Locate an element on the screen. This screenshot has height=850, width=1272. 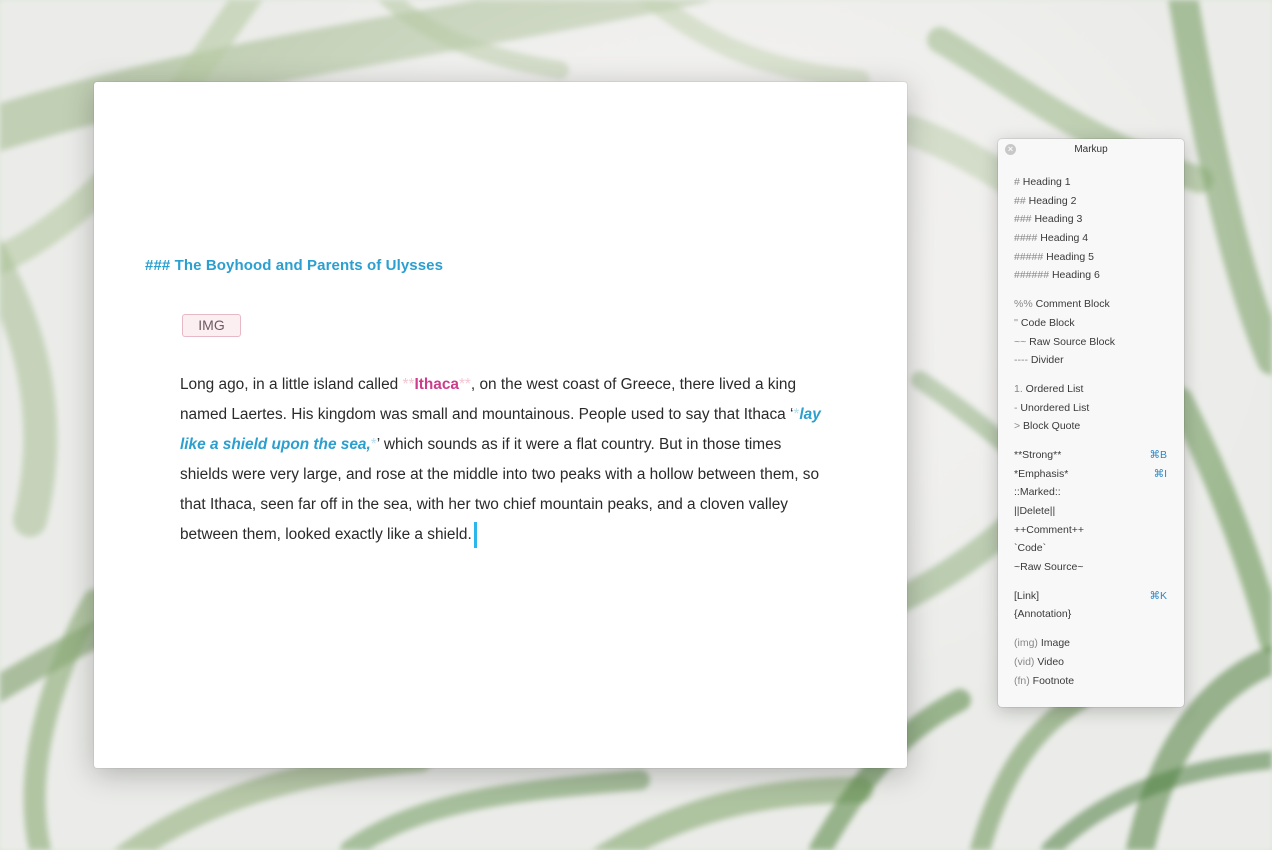
markup-label: ::Marked:: is located at coordinates (1037, 492).